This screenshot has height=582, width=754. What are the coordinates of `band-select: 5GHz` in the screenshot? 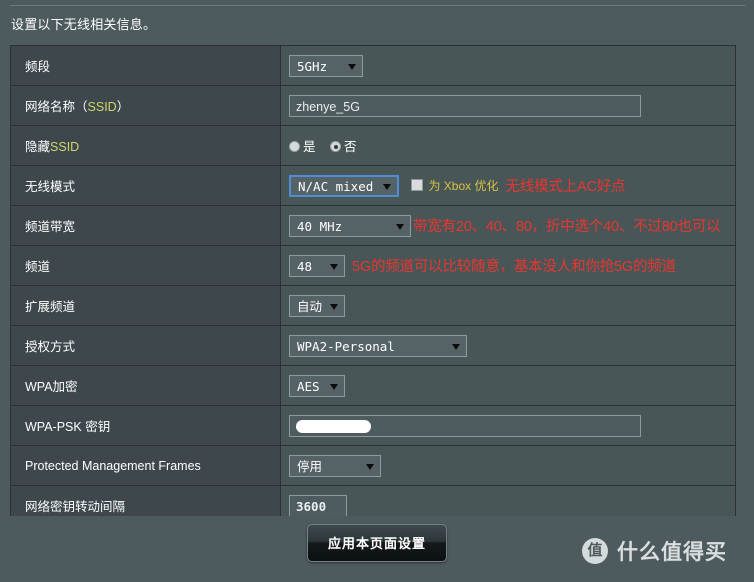 It's located at (326, 65).